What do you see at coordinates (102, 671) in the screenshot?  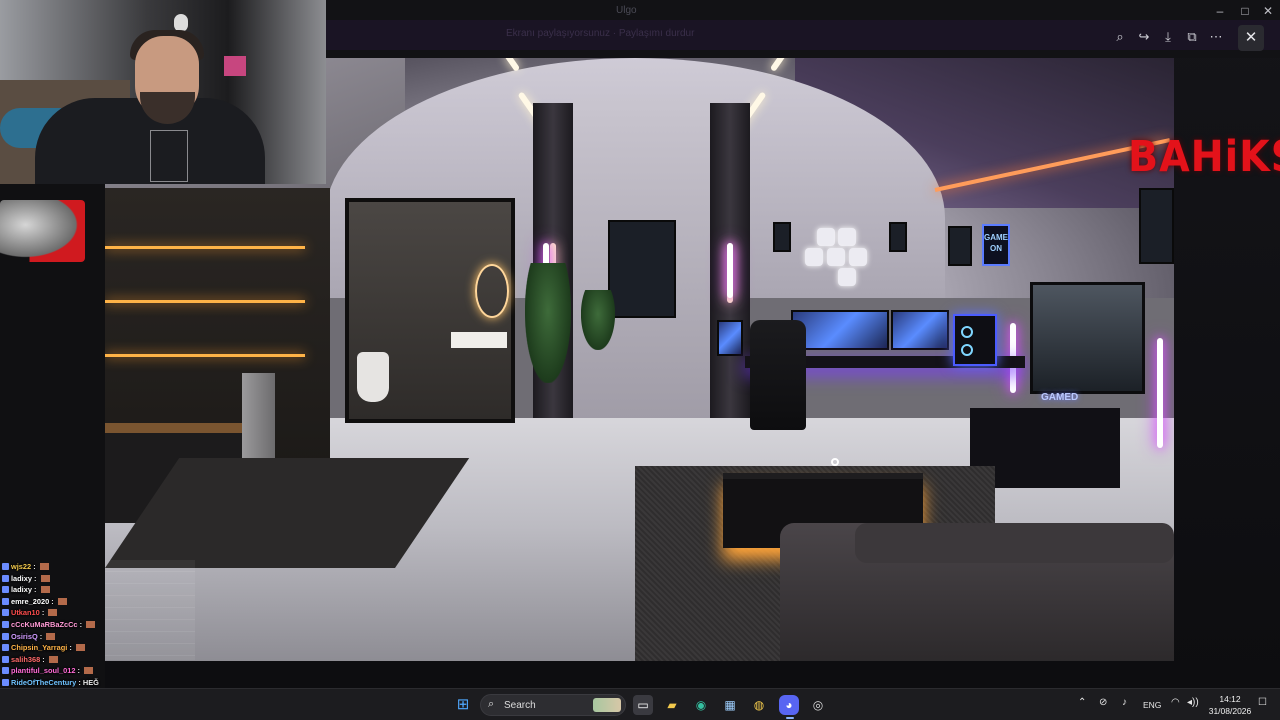 I see `chat-message: plantiful_soul_012 :` at bounding box center [102, 671].